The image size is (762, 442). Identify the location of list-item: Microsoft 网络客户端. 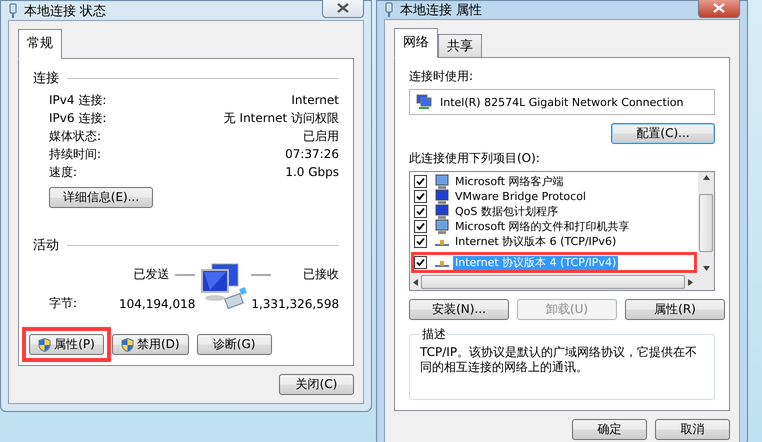
(509, 181).